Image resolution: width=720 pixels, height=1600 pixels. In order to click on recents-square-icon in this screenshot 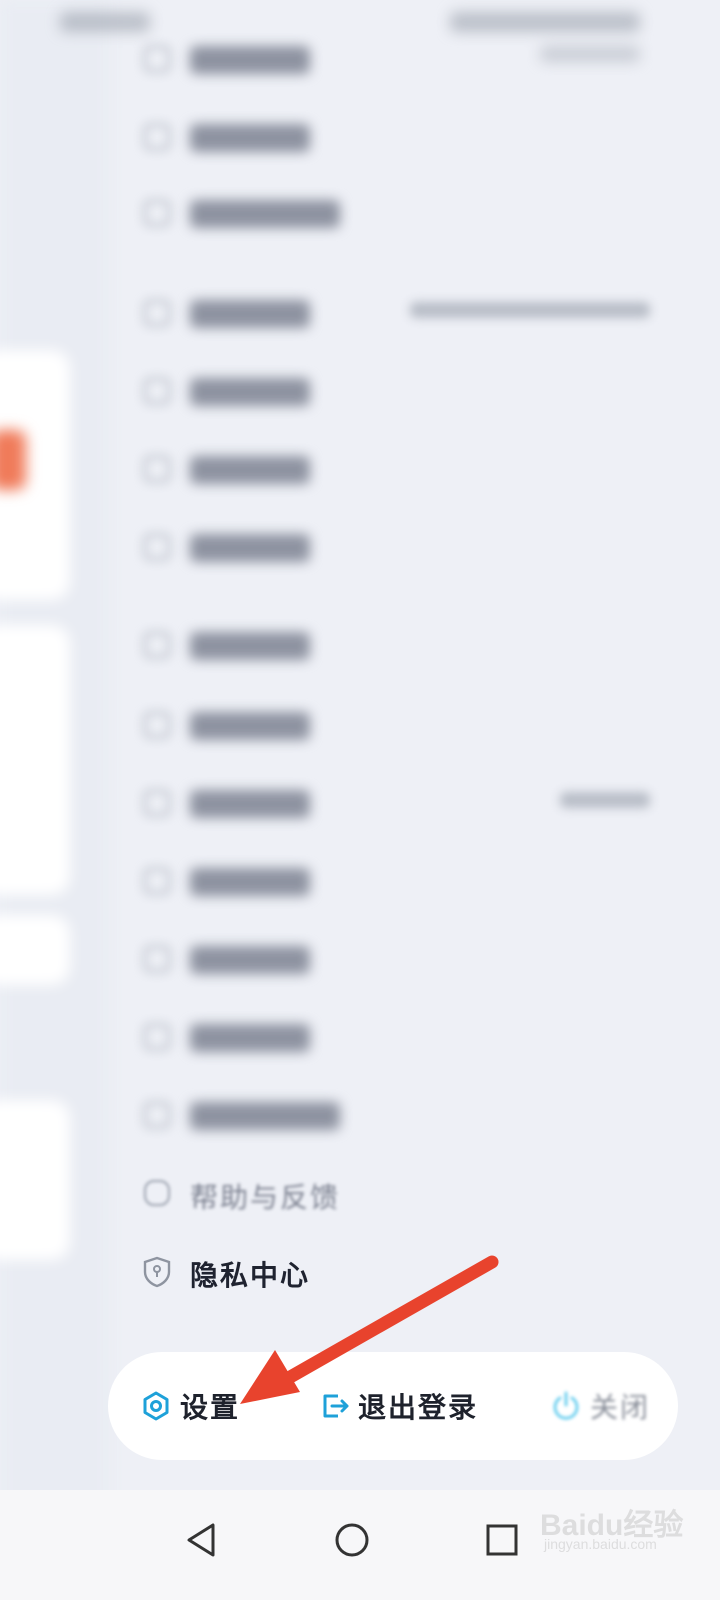, I will do `click(502, 1540)`.